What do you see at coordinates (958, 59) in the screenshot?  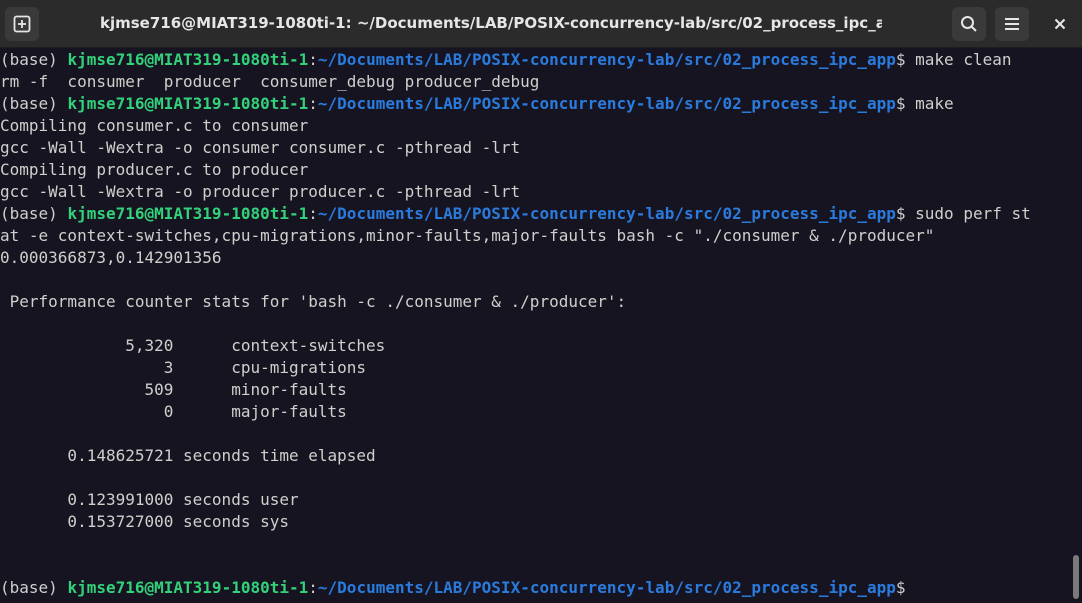 I see `command-text: make clean` at bounding box center [958, 59].